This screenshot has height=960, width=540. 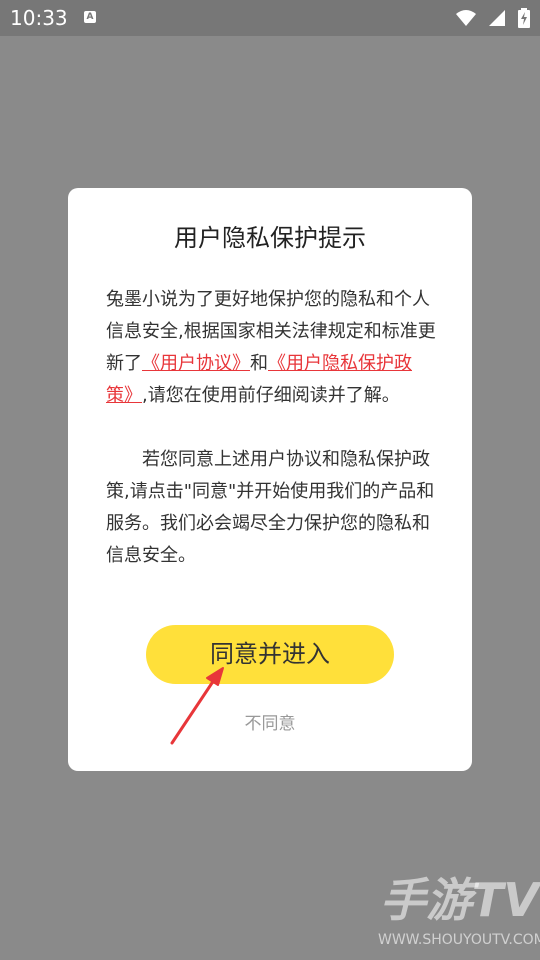 I want to click on status-bar: 10:33, so click(x=270, y=18).